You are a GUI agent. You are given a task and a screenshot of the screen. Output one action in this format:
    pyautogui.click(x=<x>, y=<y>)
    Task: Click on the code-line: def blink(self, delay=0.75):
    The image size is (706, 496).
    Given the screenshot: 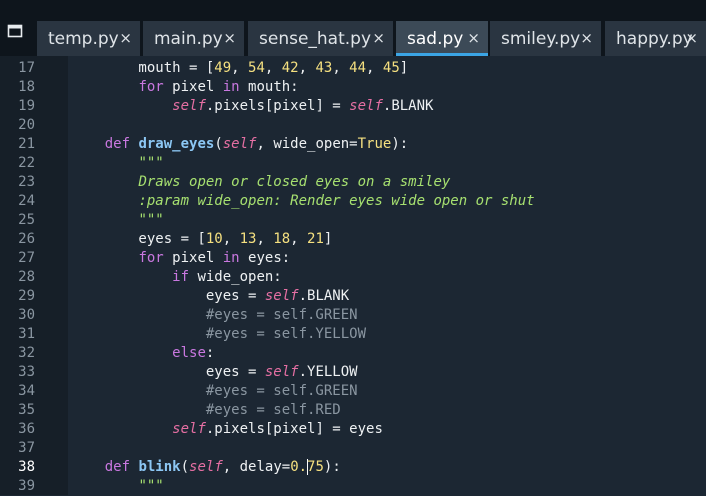 What is the action you would take?
    pyautogui.click(x=206, y=467)
    